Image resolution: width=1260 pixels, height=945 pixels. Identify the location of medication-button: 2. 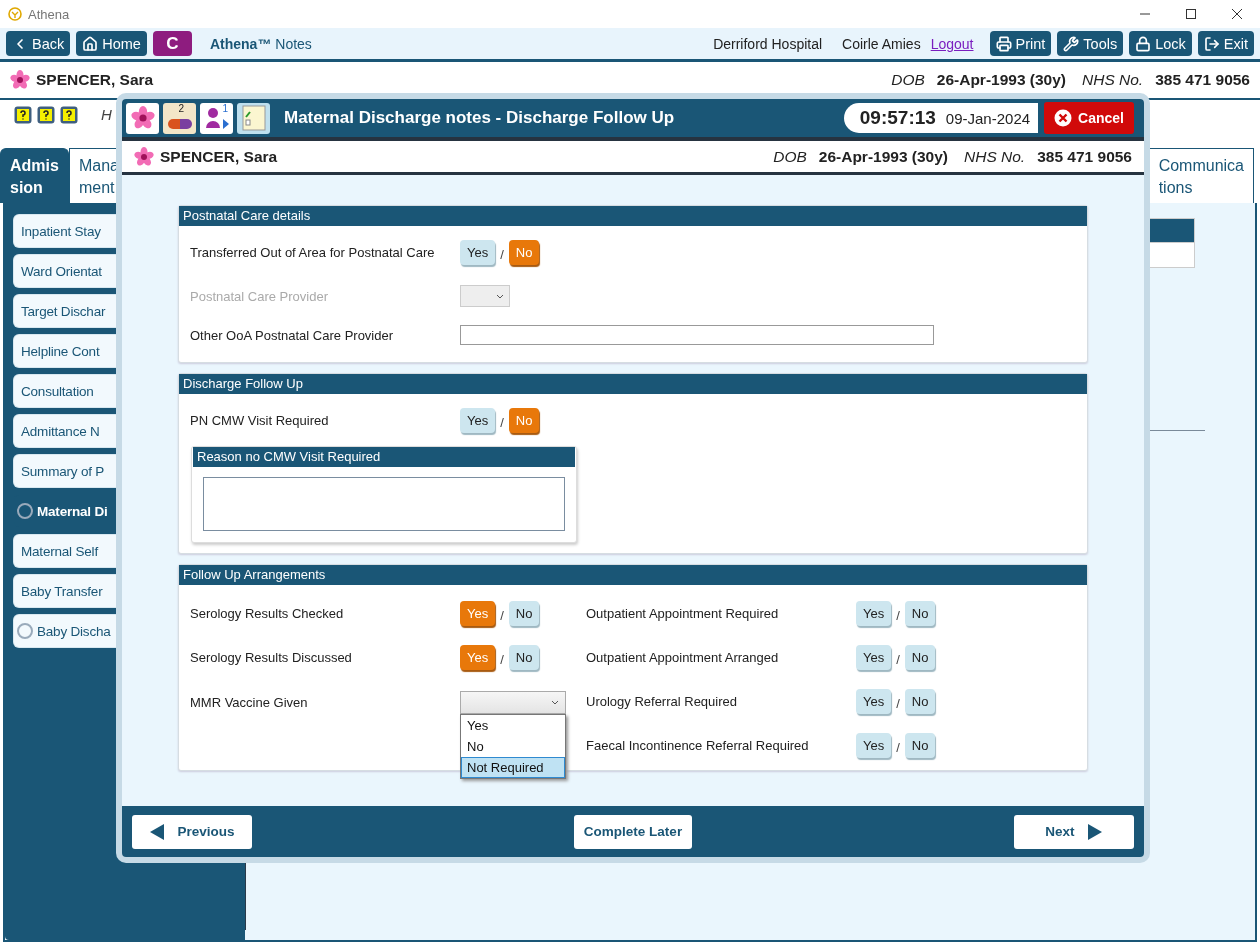
(179, 118).